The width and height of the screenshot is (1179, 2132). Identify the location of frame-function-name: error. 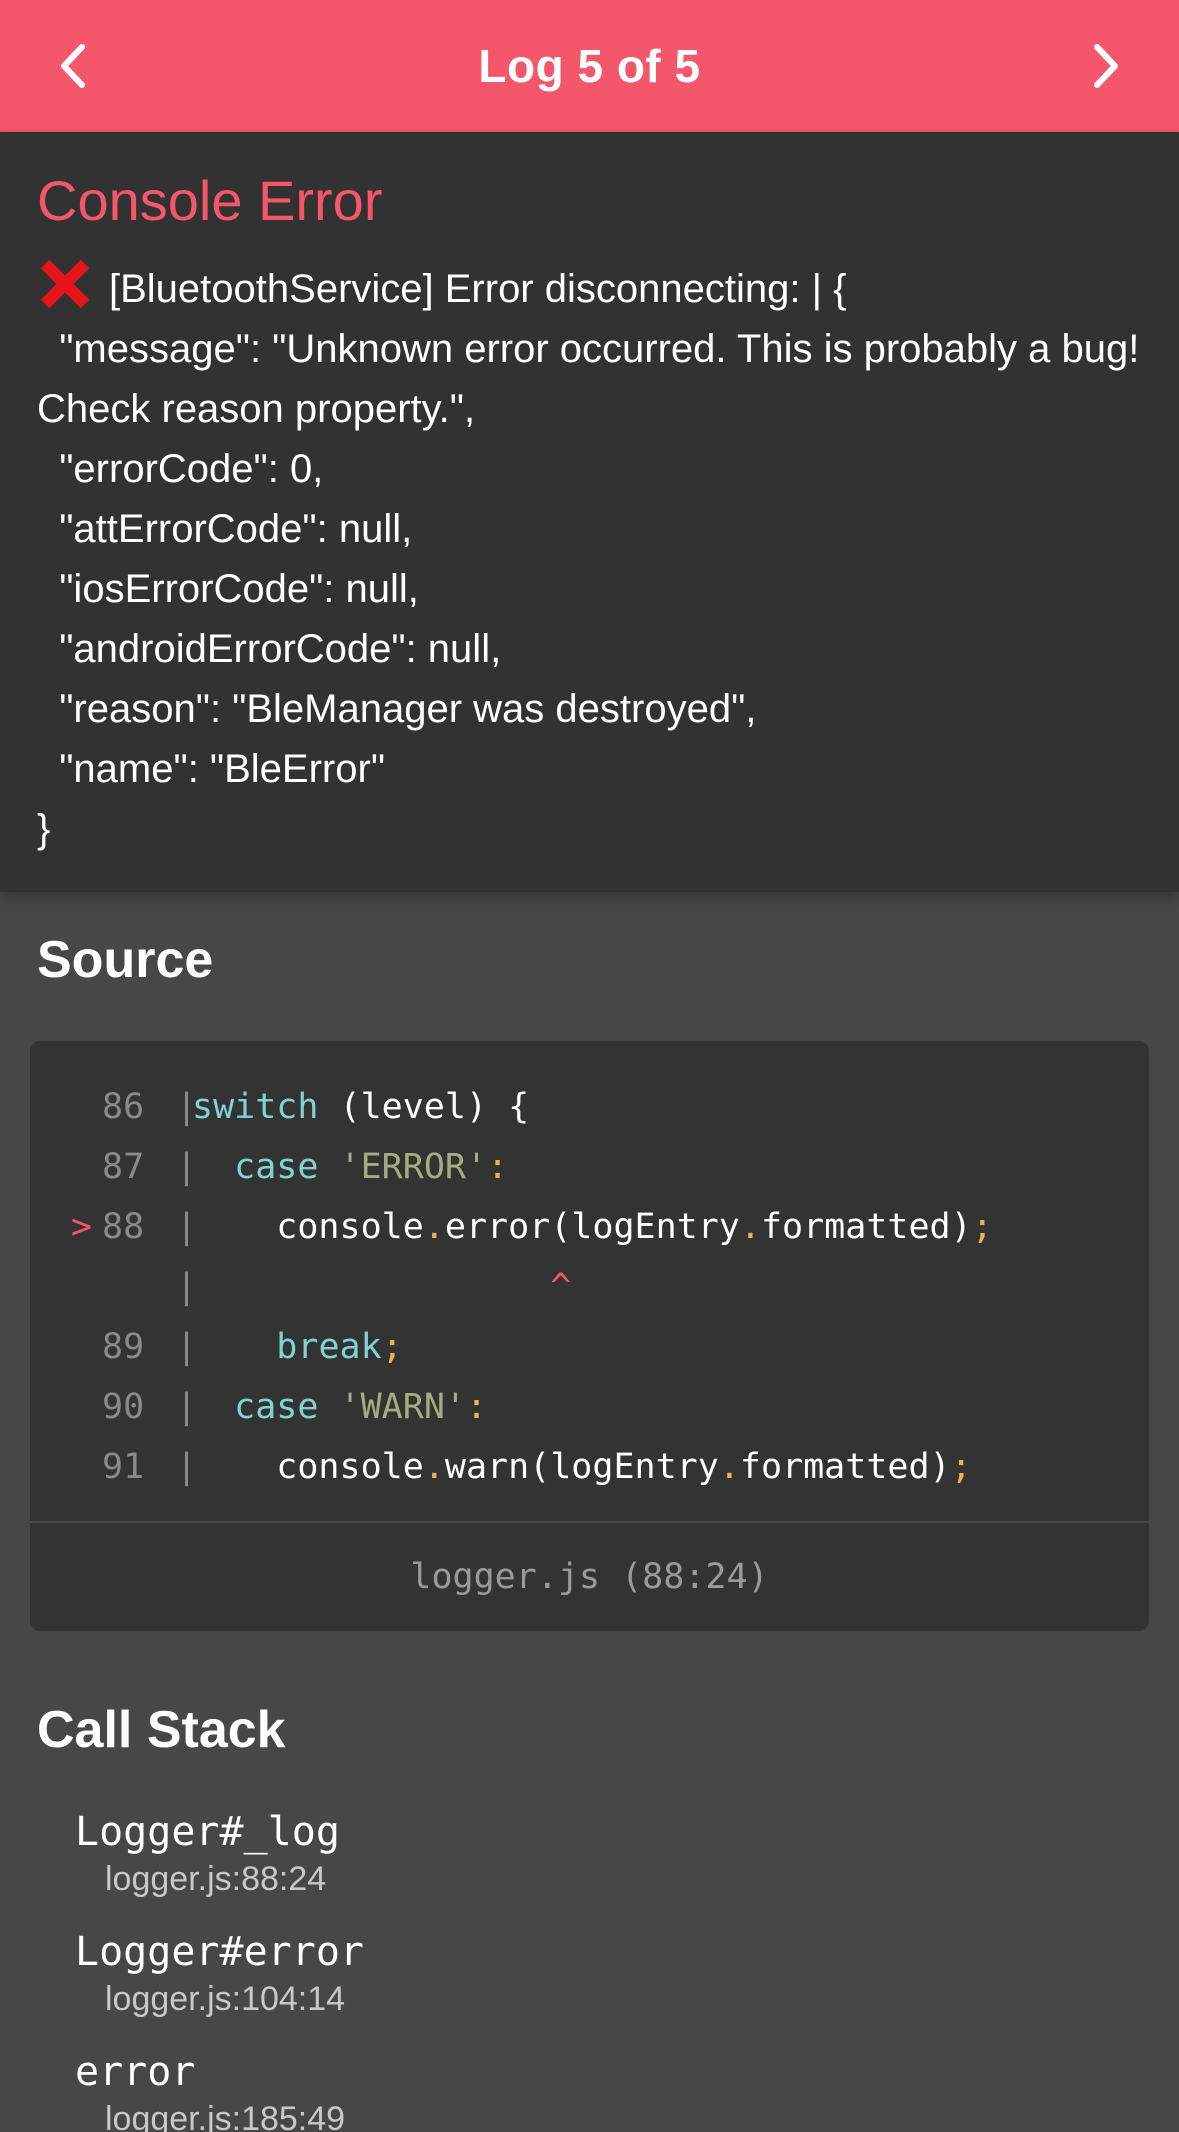
(135, 2072).